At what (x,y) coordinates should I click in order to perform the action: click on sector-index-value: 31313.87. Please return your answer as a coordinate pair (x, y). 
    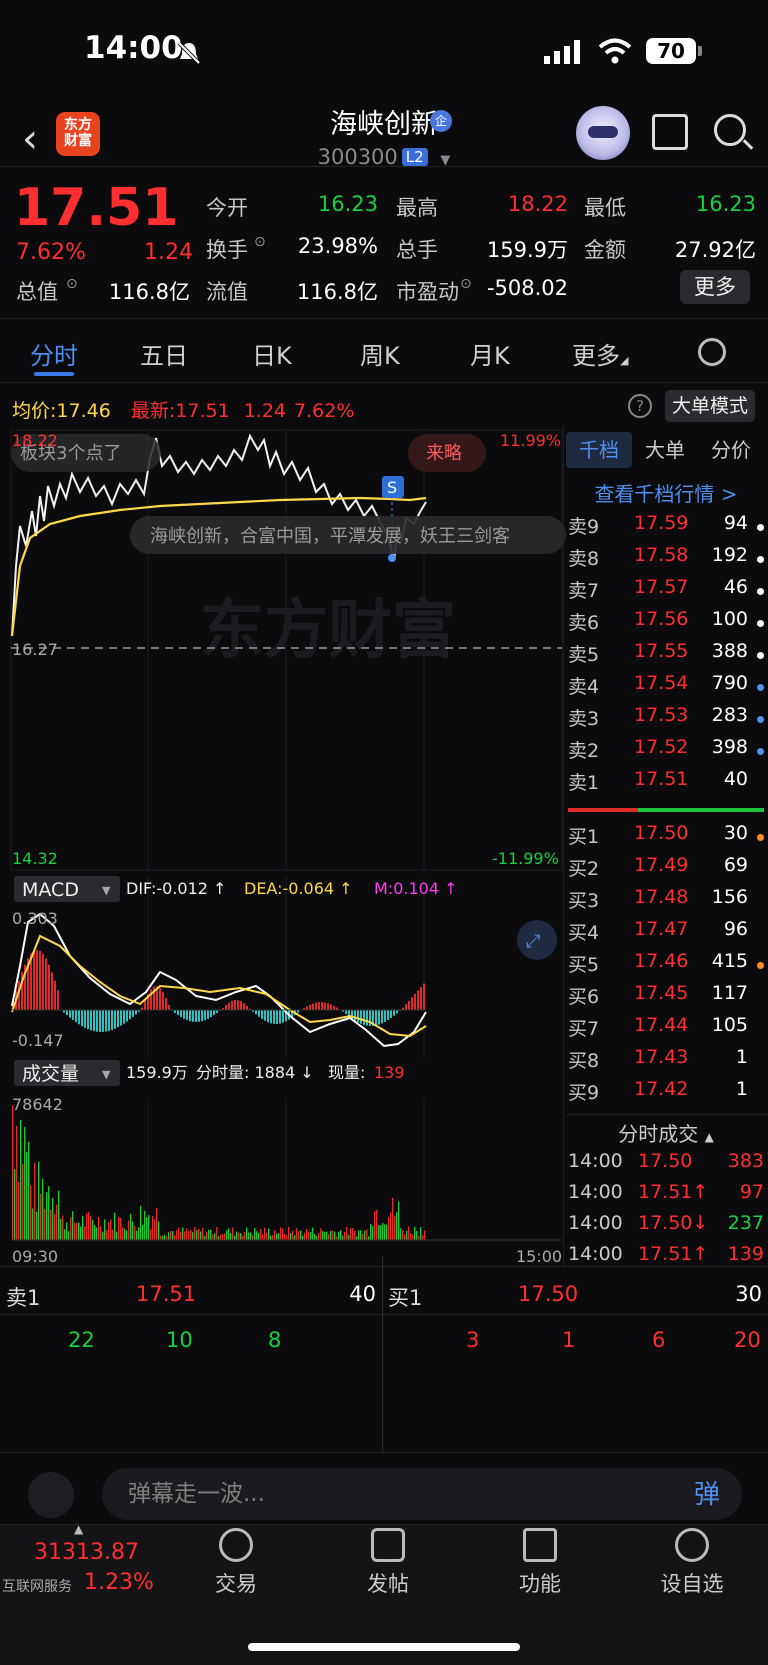
    Looking at the image, I should click on (86, 1552).